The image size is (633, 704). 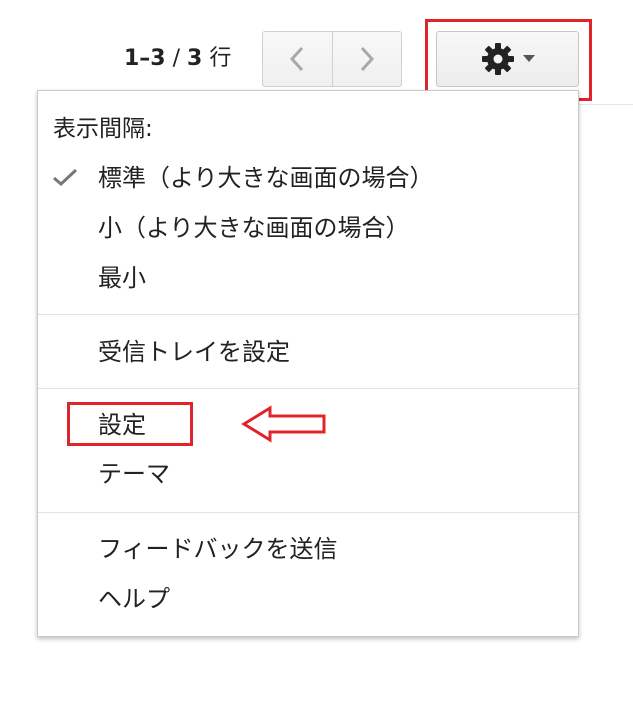 What do you see at coordinates (528, 58) in the screenshot?
I see `caret-down-icon` at bounding box center [528, 58].